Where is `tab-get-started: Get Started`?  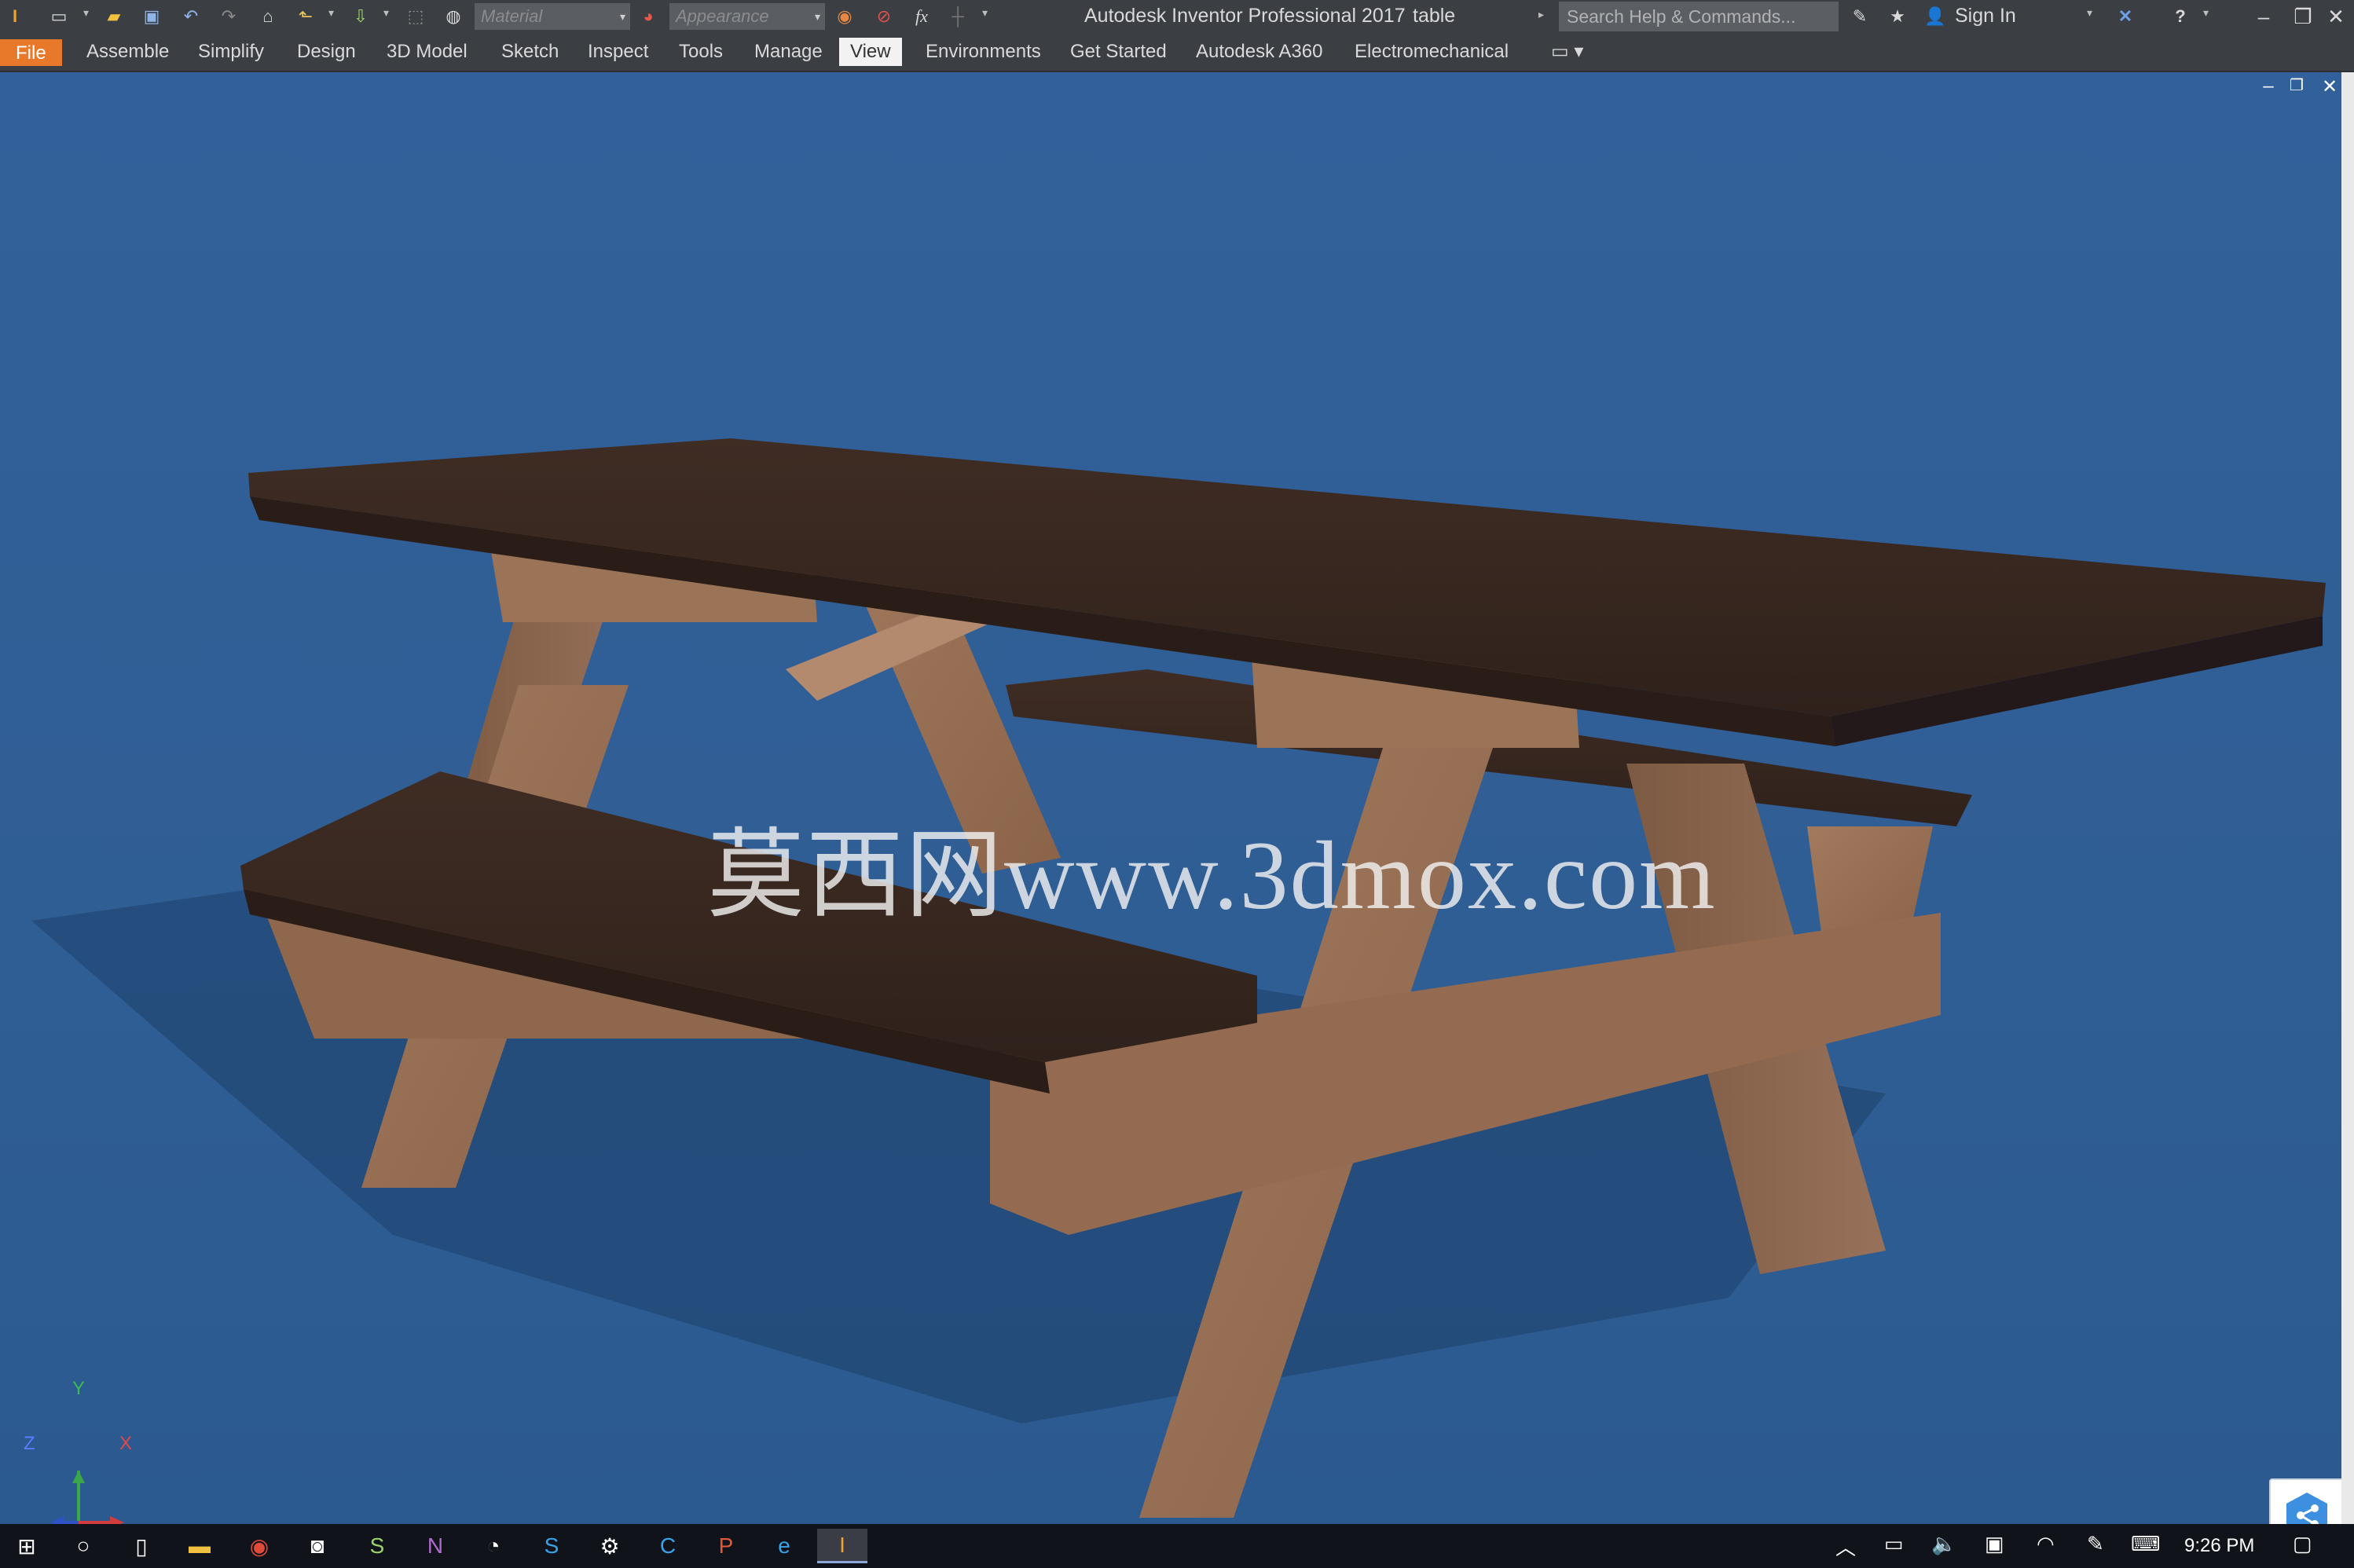 tab-get-started: Get Started is located at coordinates (1118, 52).